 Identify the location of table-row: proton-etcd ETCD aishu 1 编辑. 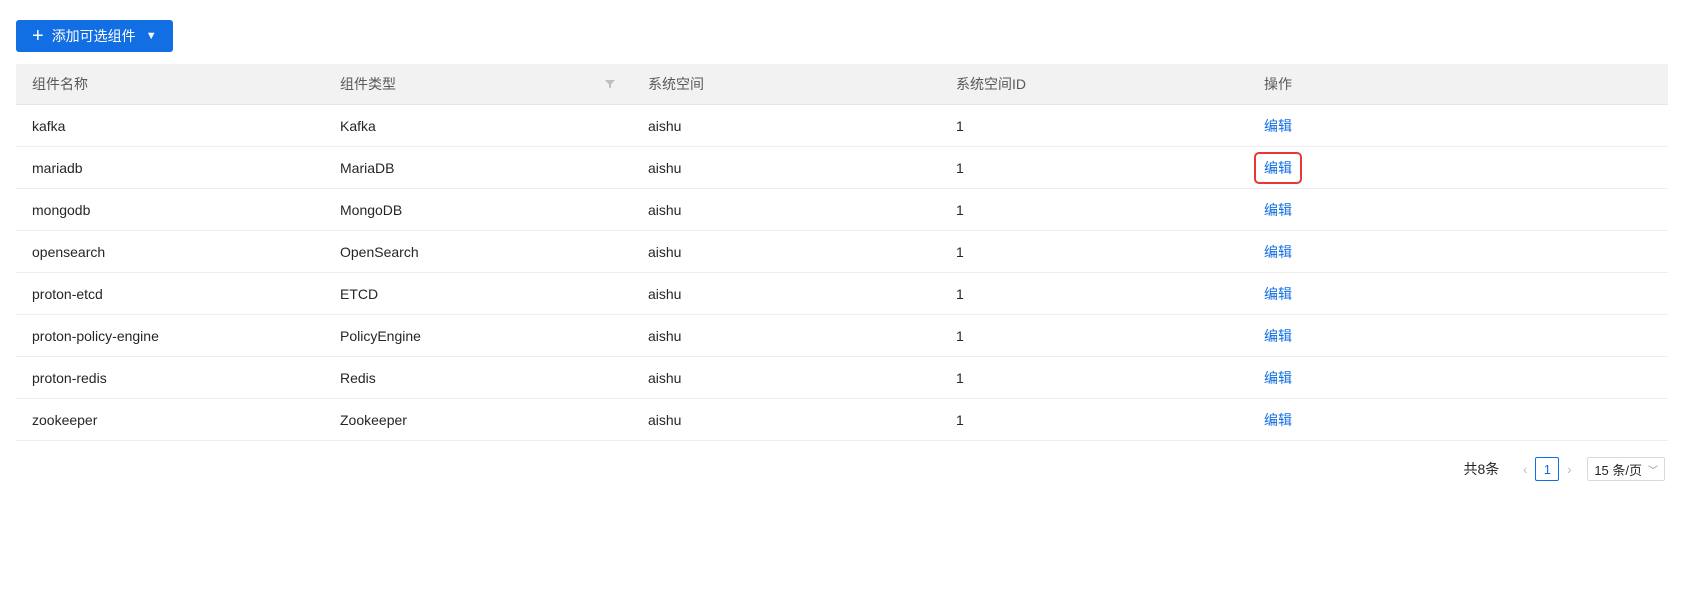
(842, 293).